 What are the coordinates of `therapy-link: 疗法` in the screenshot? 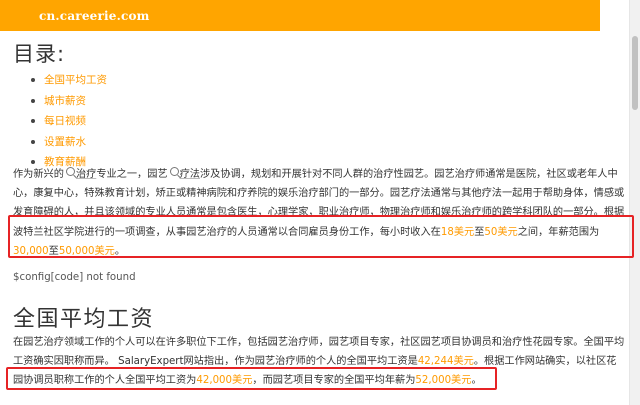 It's located at (184, 173).